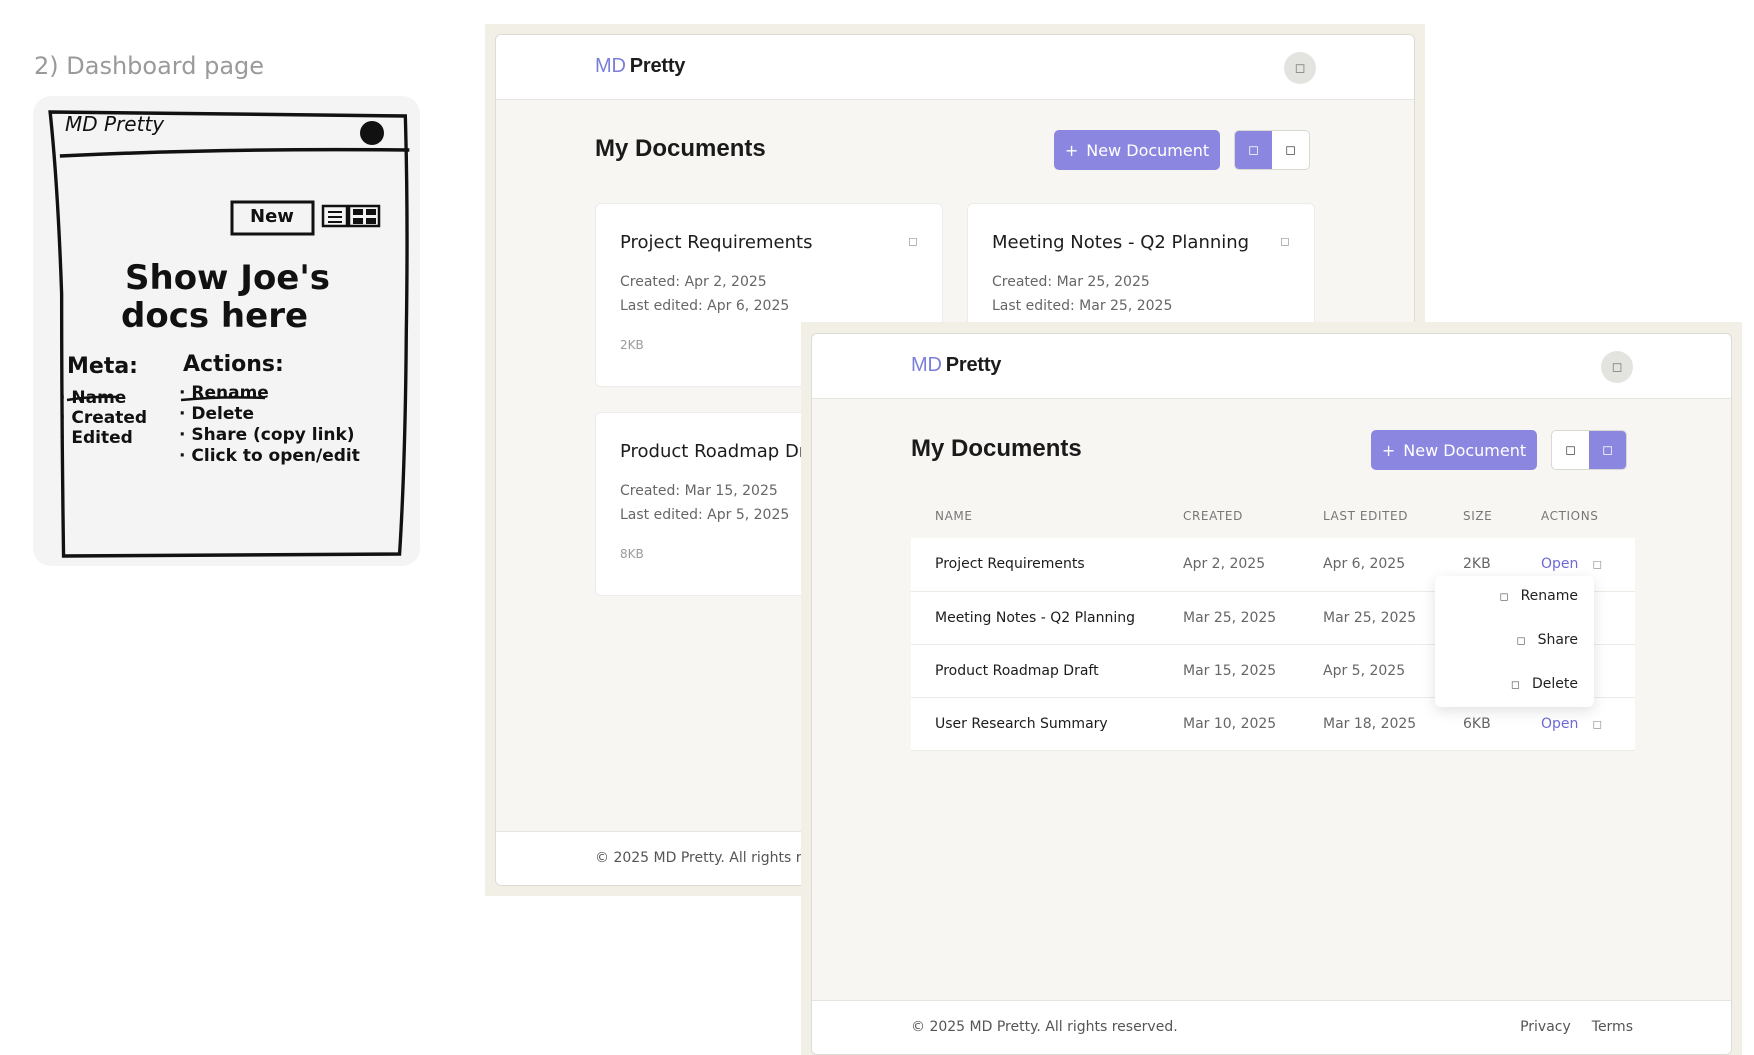 Image resolution: width=1754 pixels, height=1055 pixels. Describe the element at coordinates (1576, 516) in the screenshot. I see `column-header-actions: ACTIONS` at that location.